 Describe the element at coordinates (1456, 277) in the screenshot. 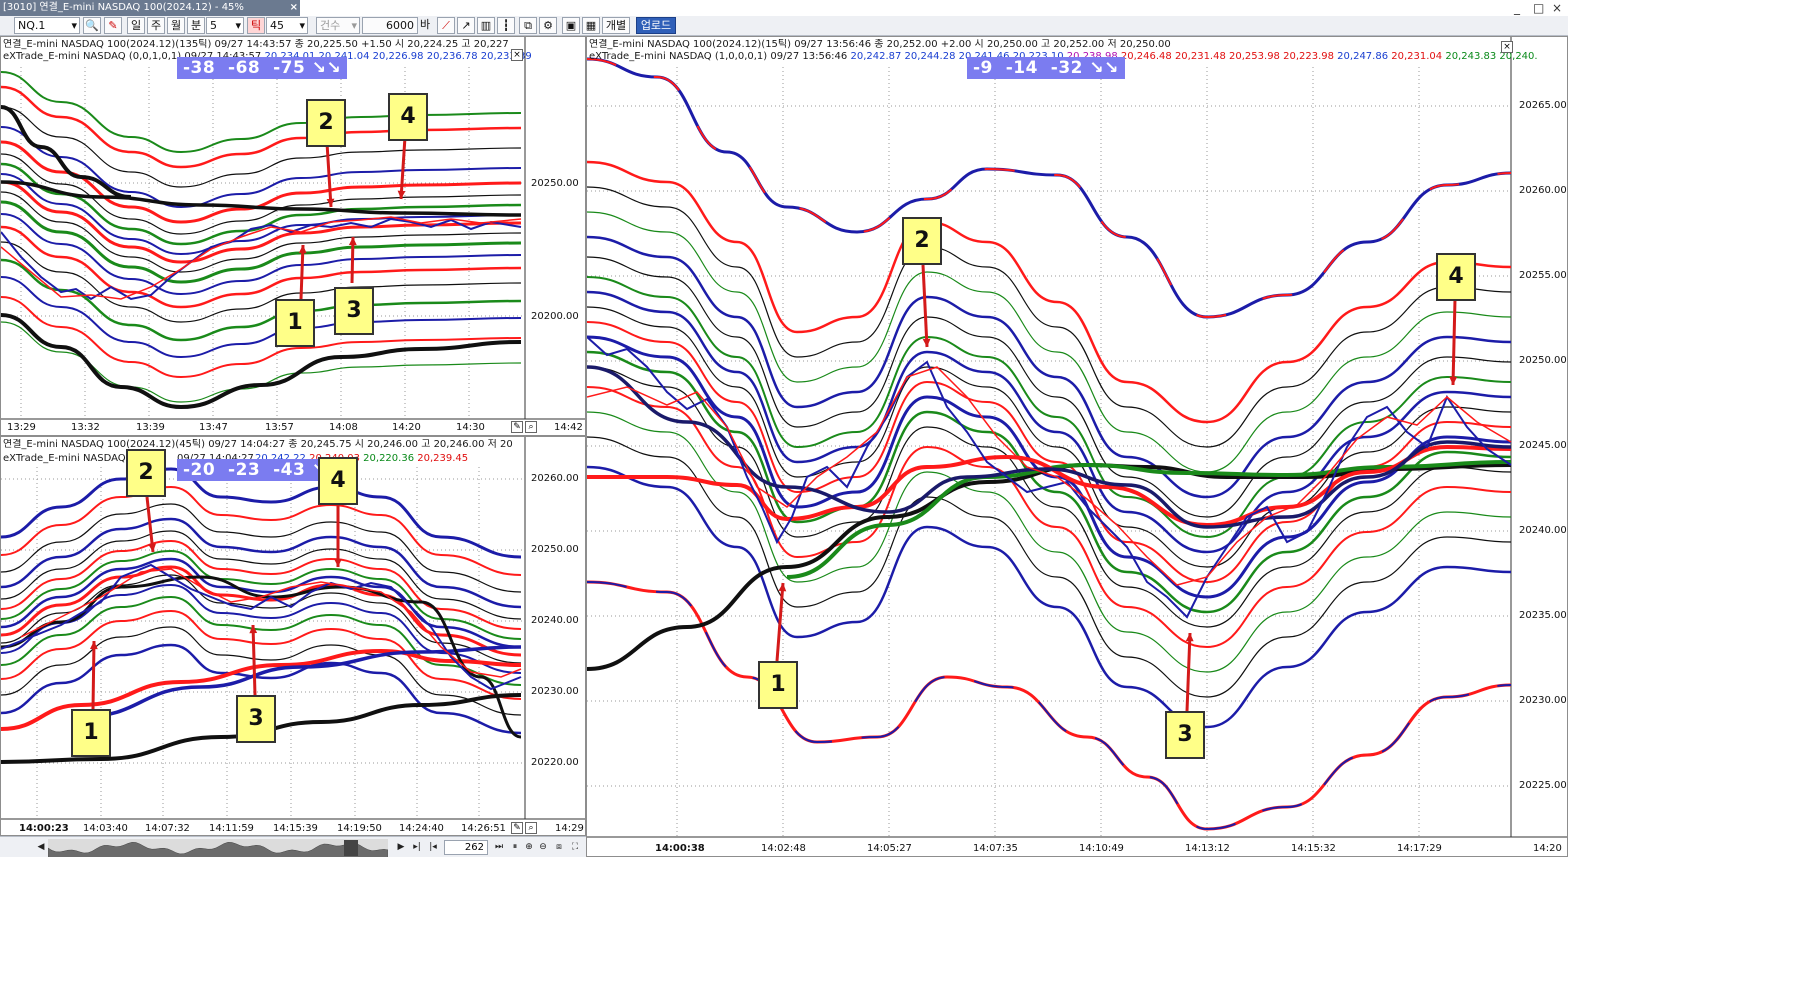

I see `callout-box: 4` at that location.